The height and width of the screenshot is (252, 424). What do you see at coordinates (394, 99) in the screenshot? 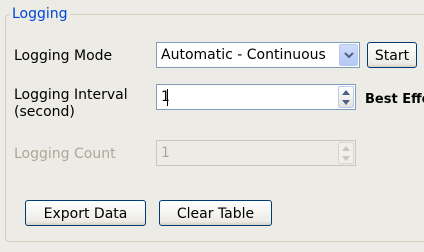
I see `best-effort-note: Best Effort` at bounding box center [394, 99].